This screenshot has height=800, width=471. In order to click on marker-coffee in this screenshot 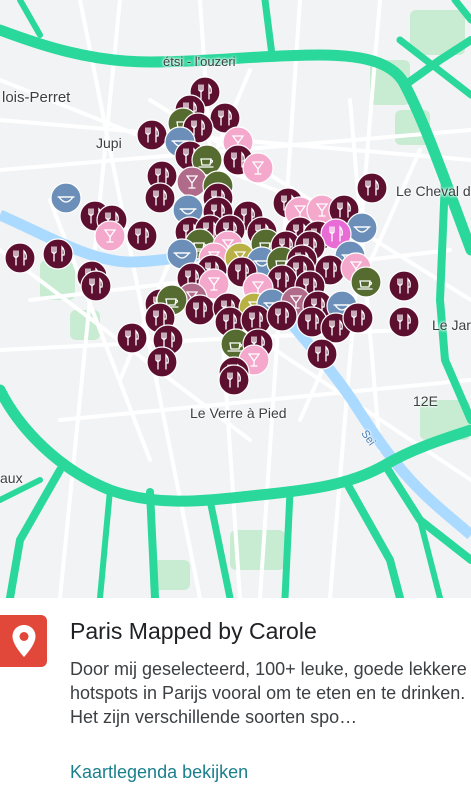, I will do `click(366, 282)`.